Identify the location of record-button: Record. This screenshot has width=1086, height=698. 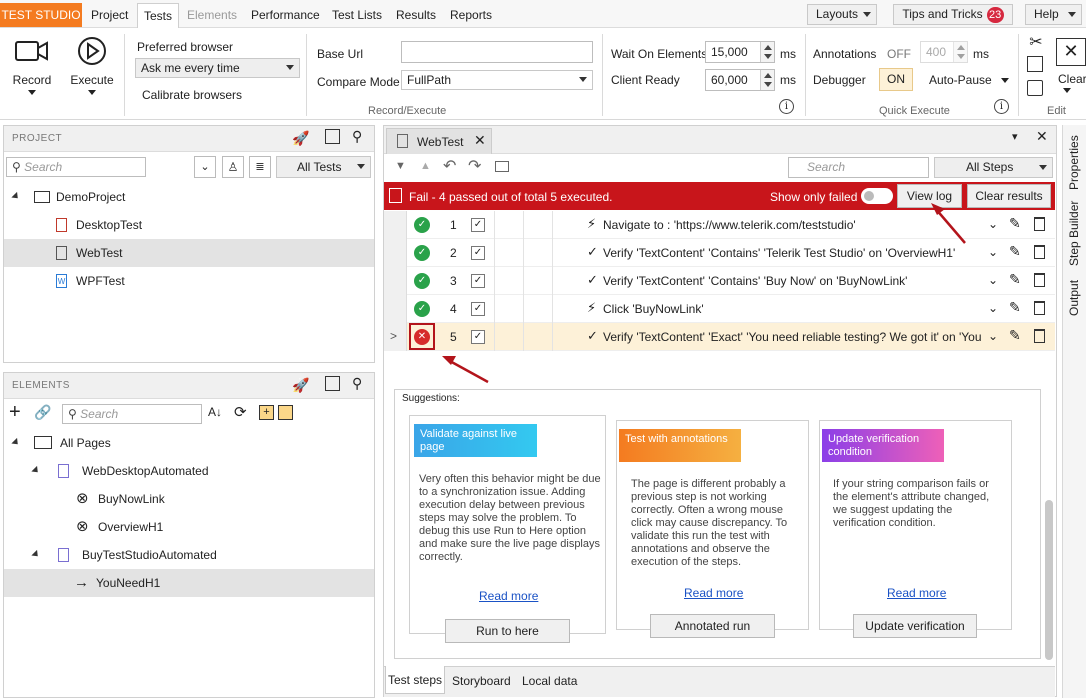
(32, 68).